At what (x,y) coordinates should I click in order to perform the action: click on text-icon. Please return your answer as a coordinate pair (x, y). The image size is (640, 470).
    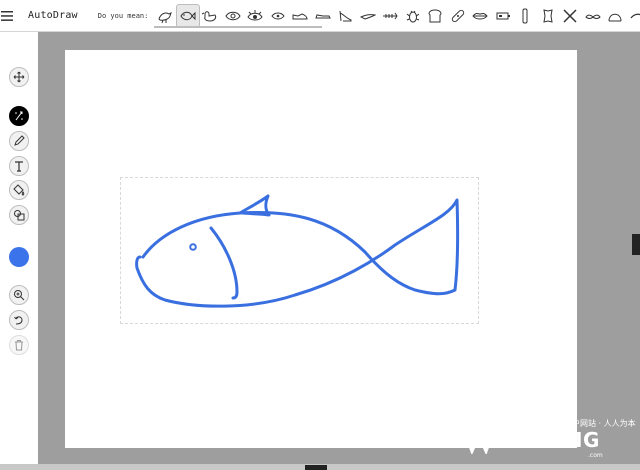
    Looking at the image, I should click on (19, 166).